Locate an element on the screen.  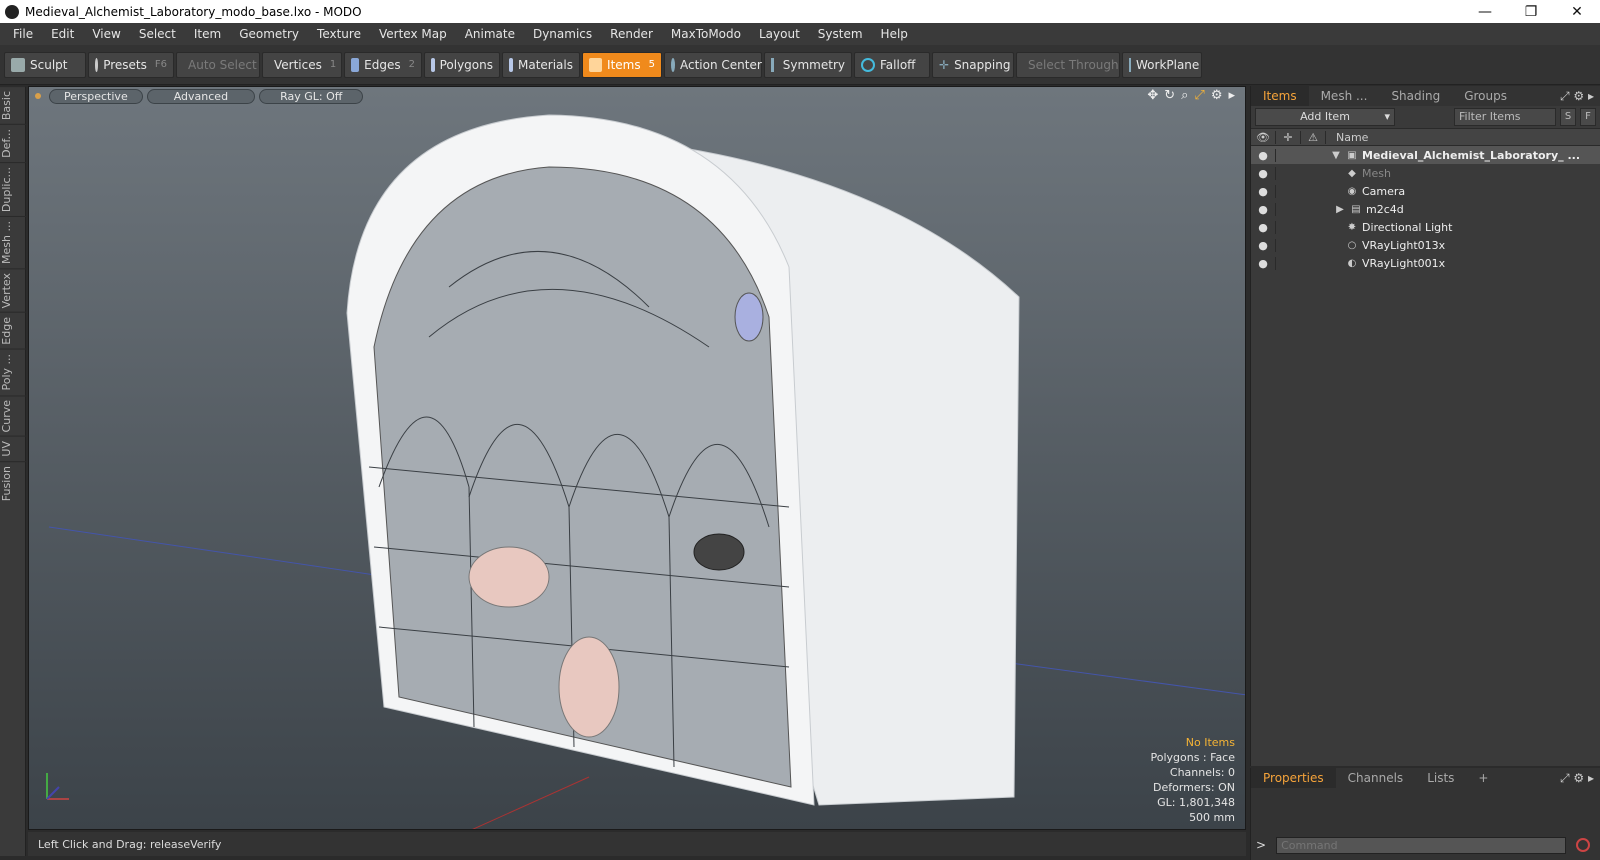
add-tab-button: + is located at coordinates (1483, 778).